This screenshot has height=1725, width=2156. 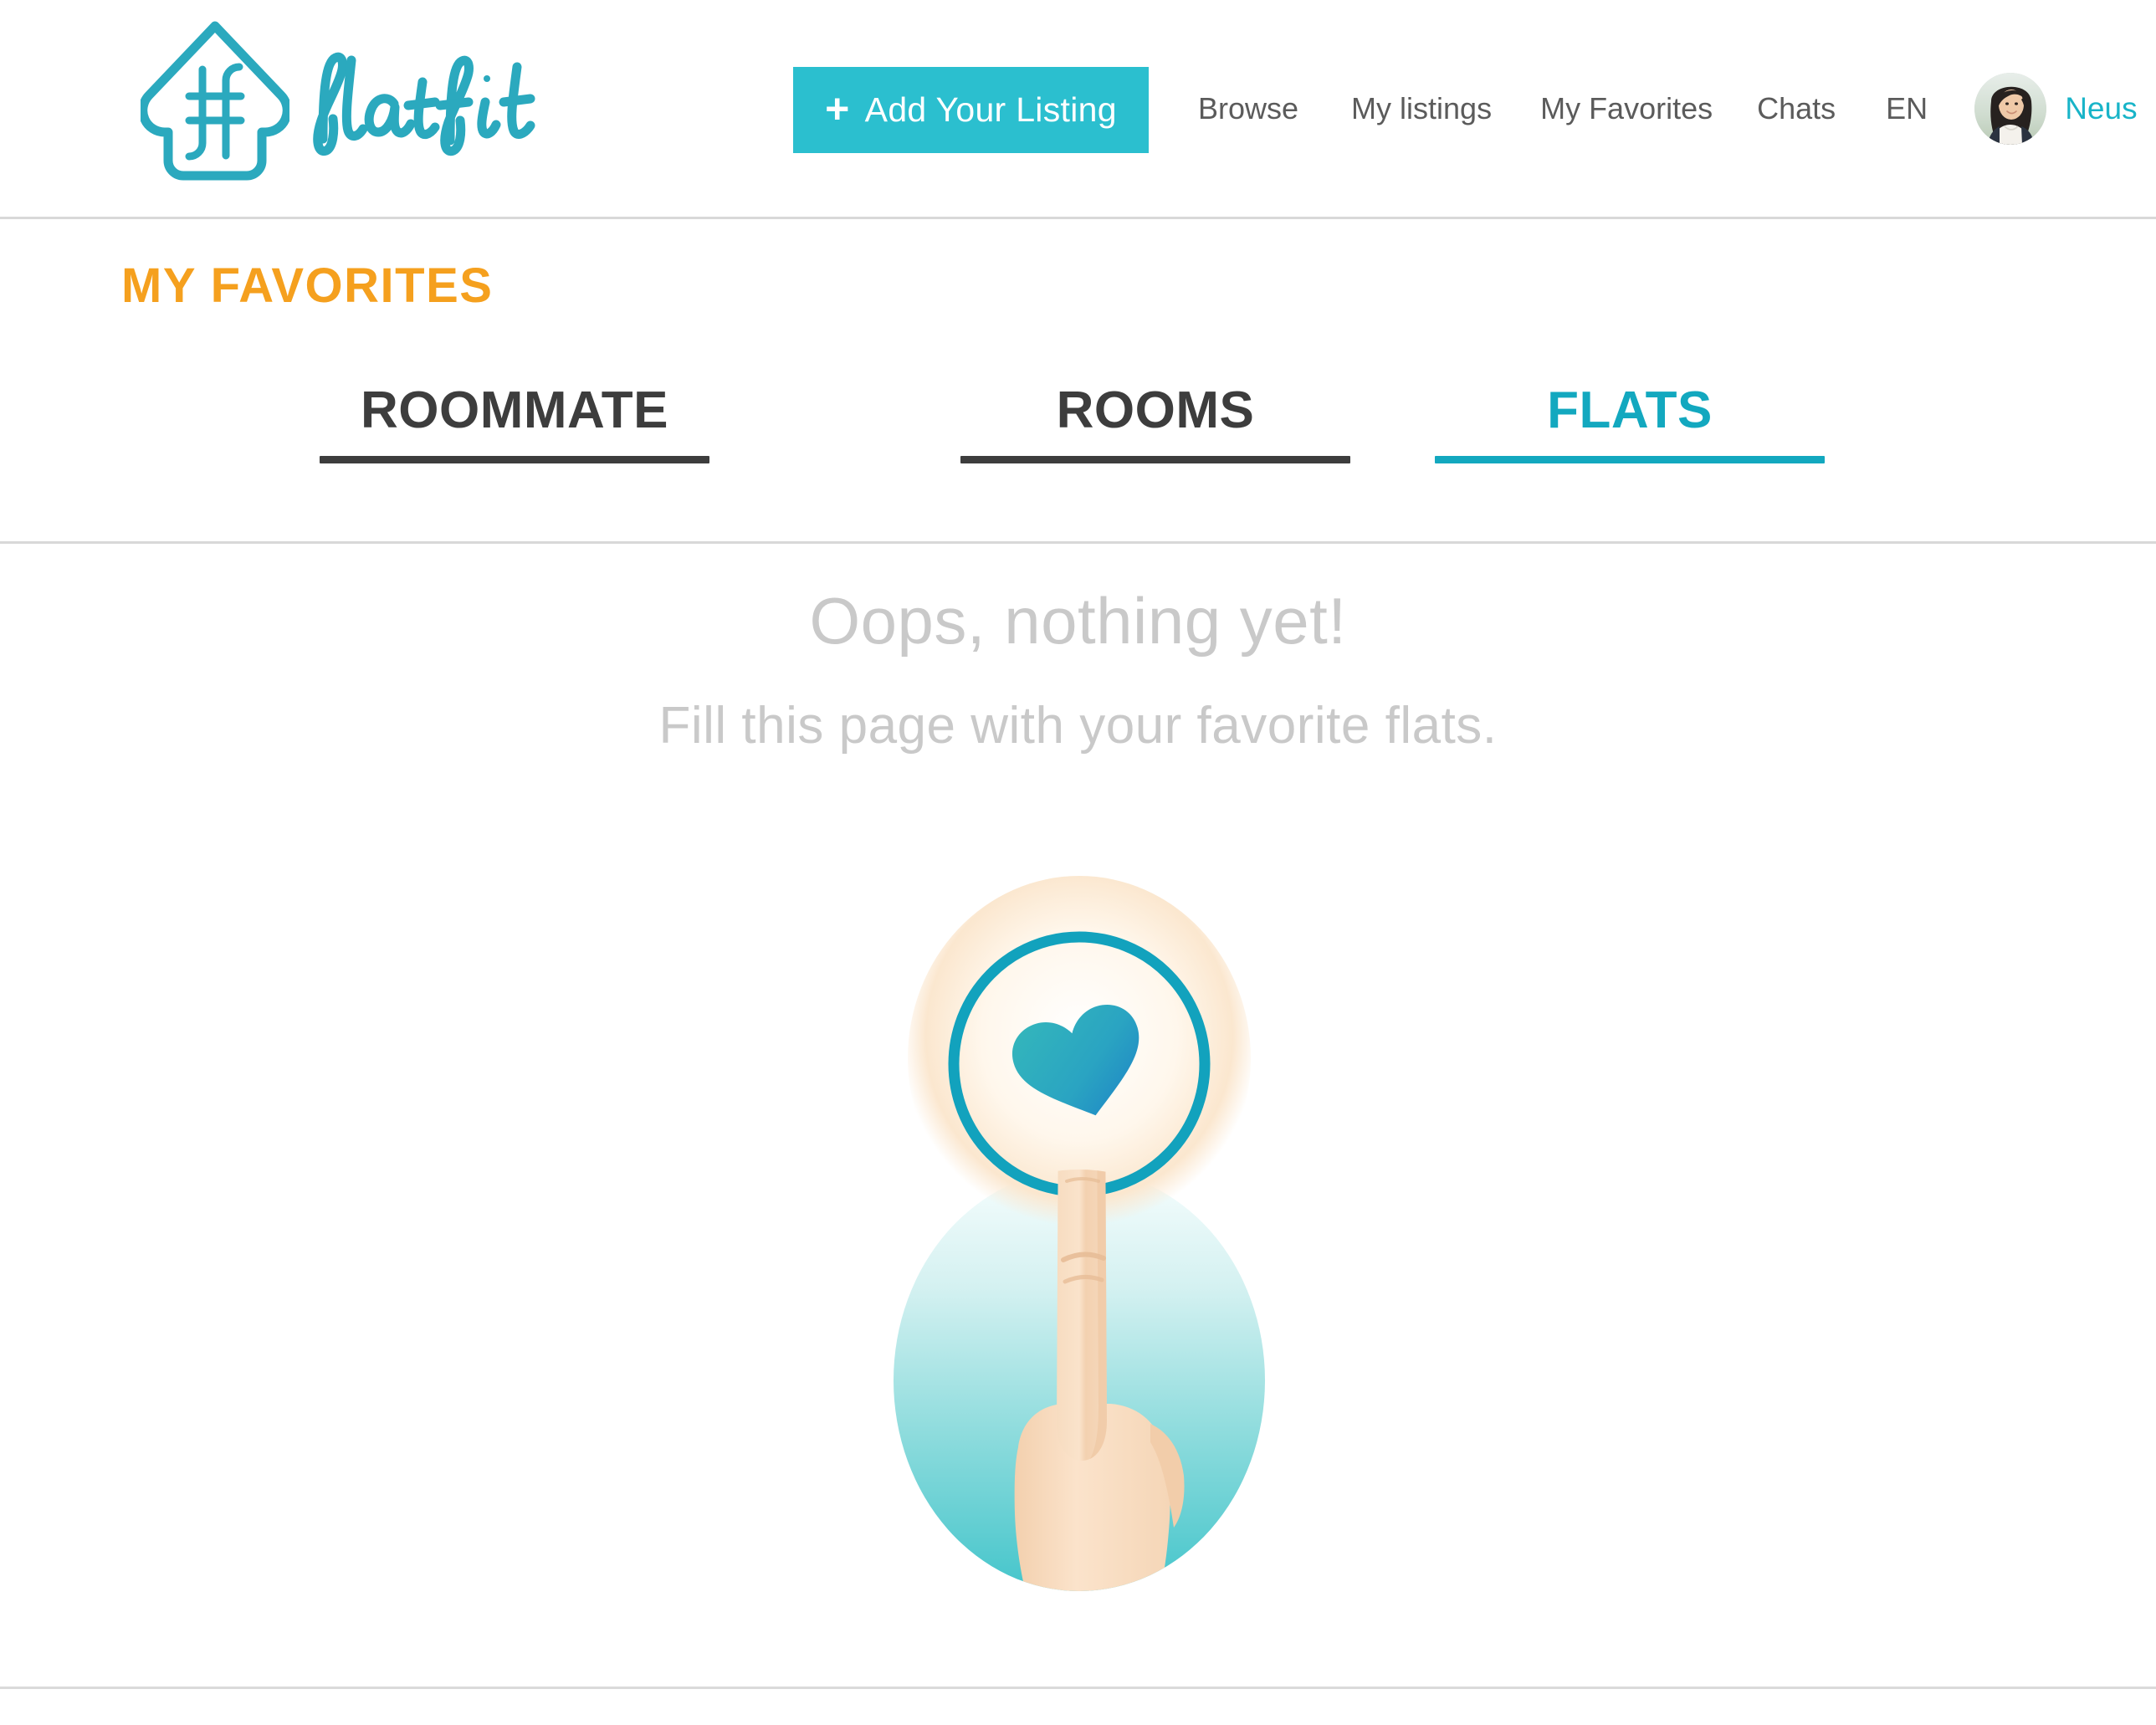 I want to click on favorites-tabs: ROOMMATE ROOMS FLATS, so click(x=1078, y=456).